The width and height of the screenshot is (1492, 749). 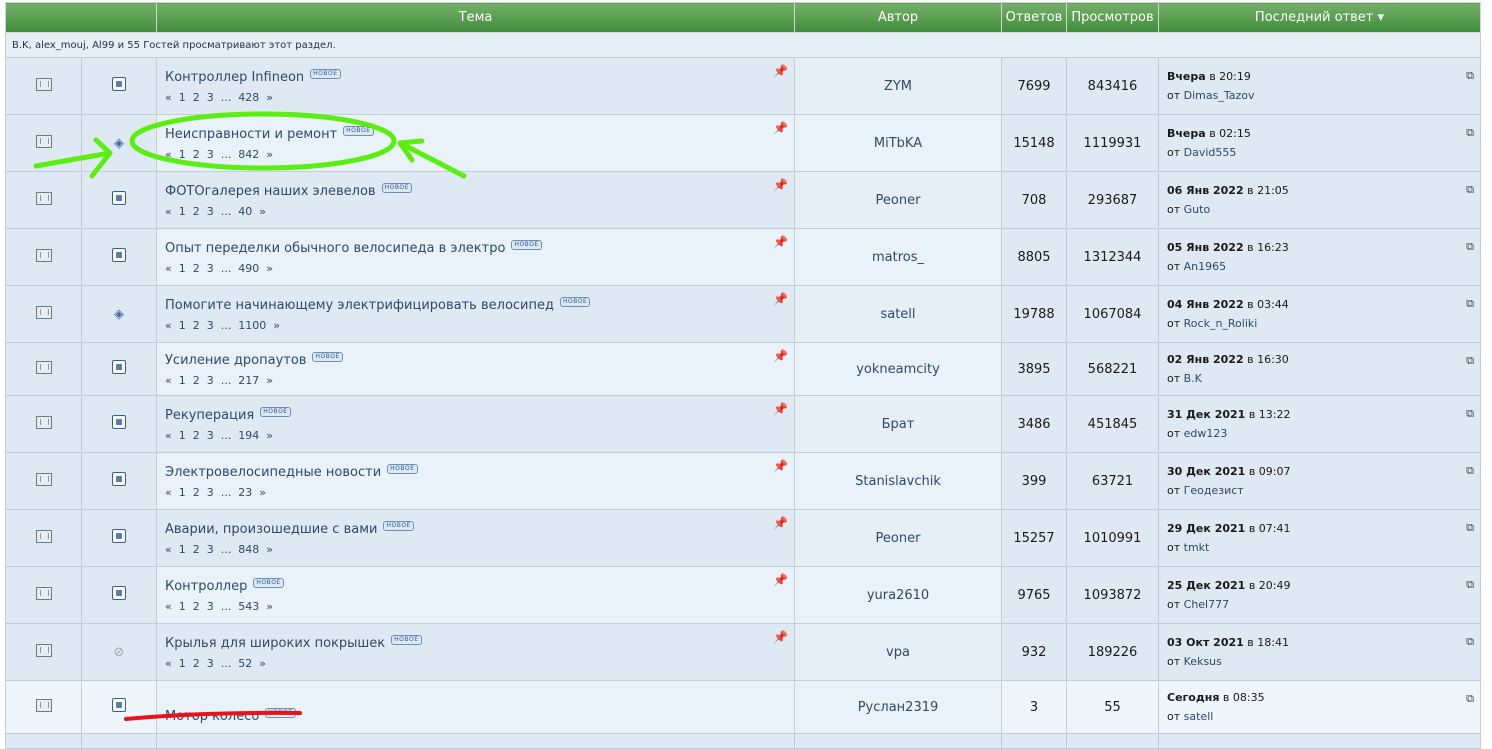 What do you see at coordinates (897, 314) in the screenshot?
I see `author-link: satell` at bounding box center [897, 314].